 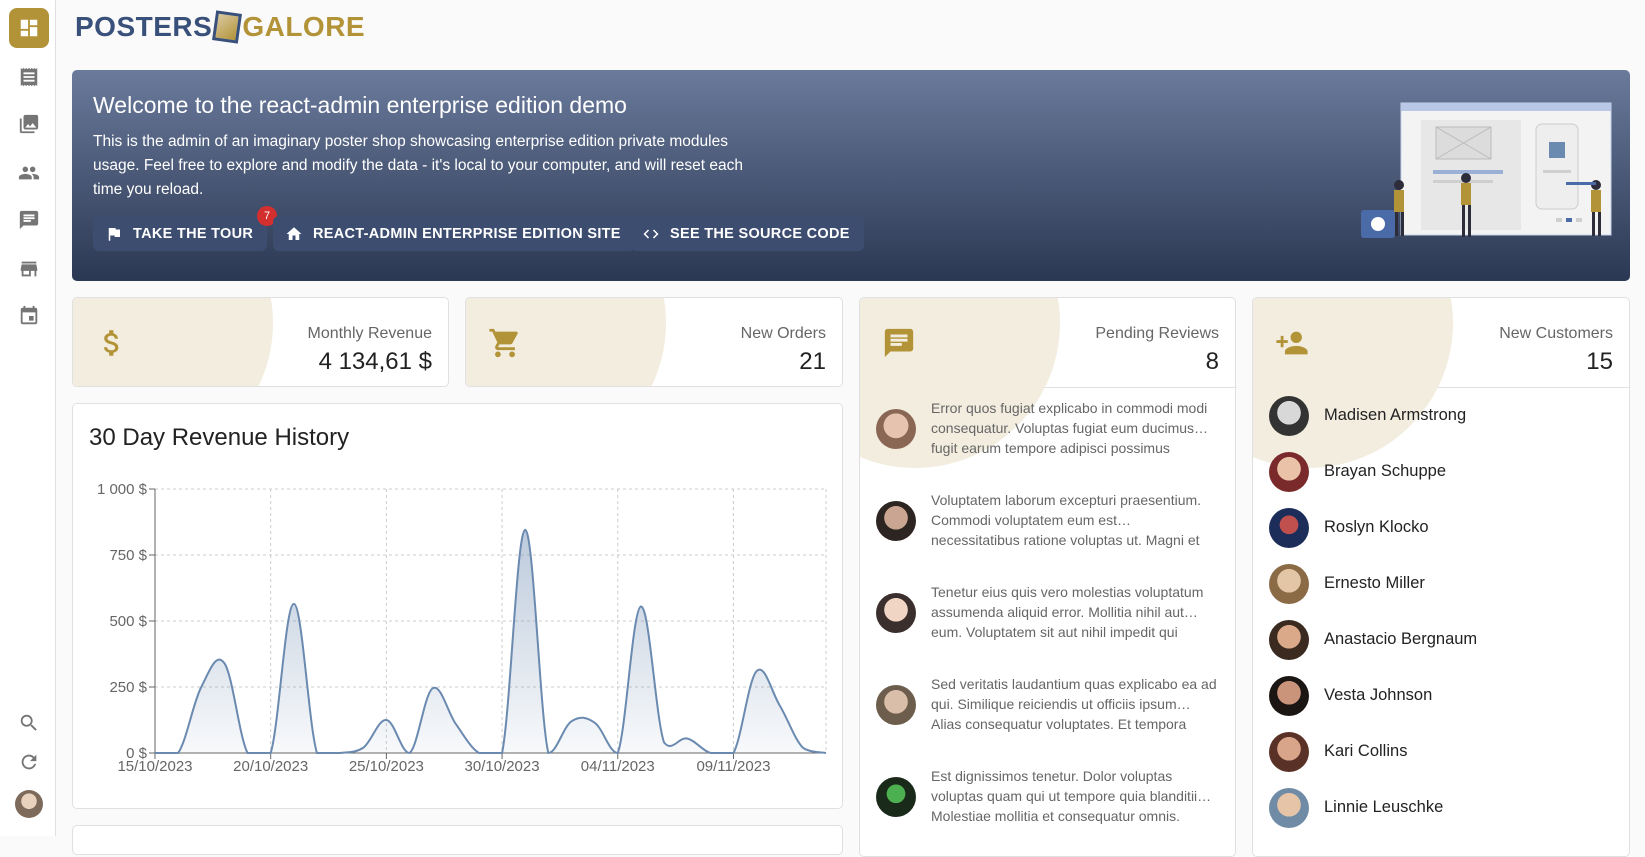 I want to click on monthly-revenue-card: Monthly Revenue 4 134,61 $, so click(x=260, y=342).